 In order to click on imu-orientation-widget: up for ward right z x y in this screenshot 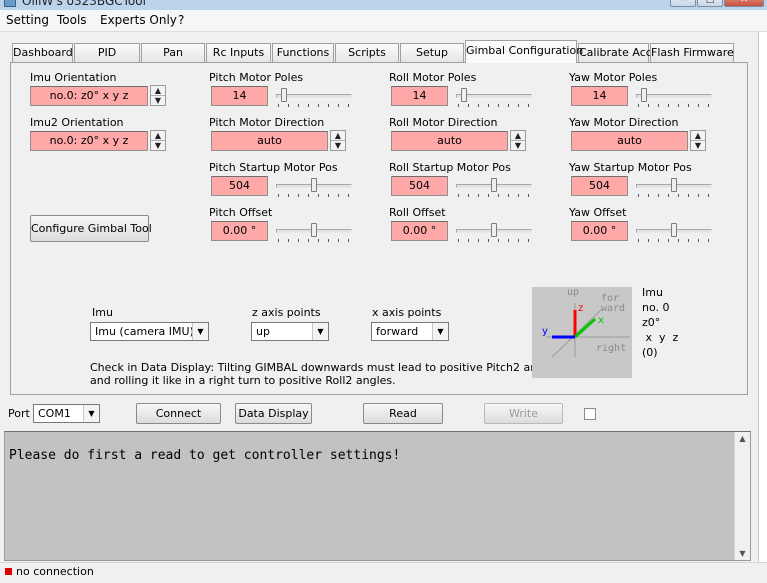, I will do `click(582, 332)`.